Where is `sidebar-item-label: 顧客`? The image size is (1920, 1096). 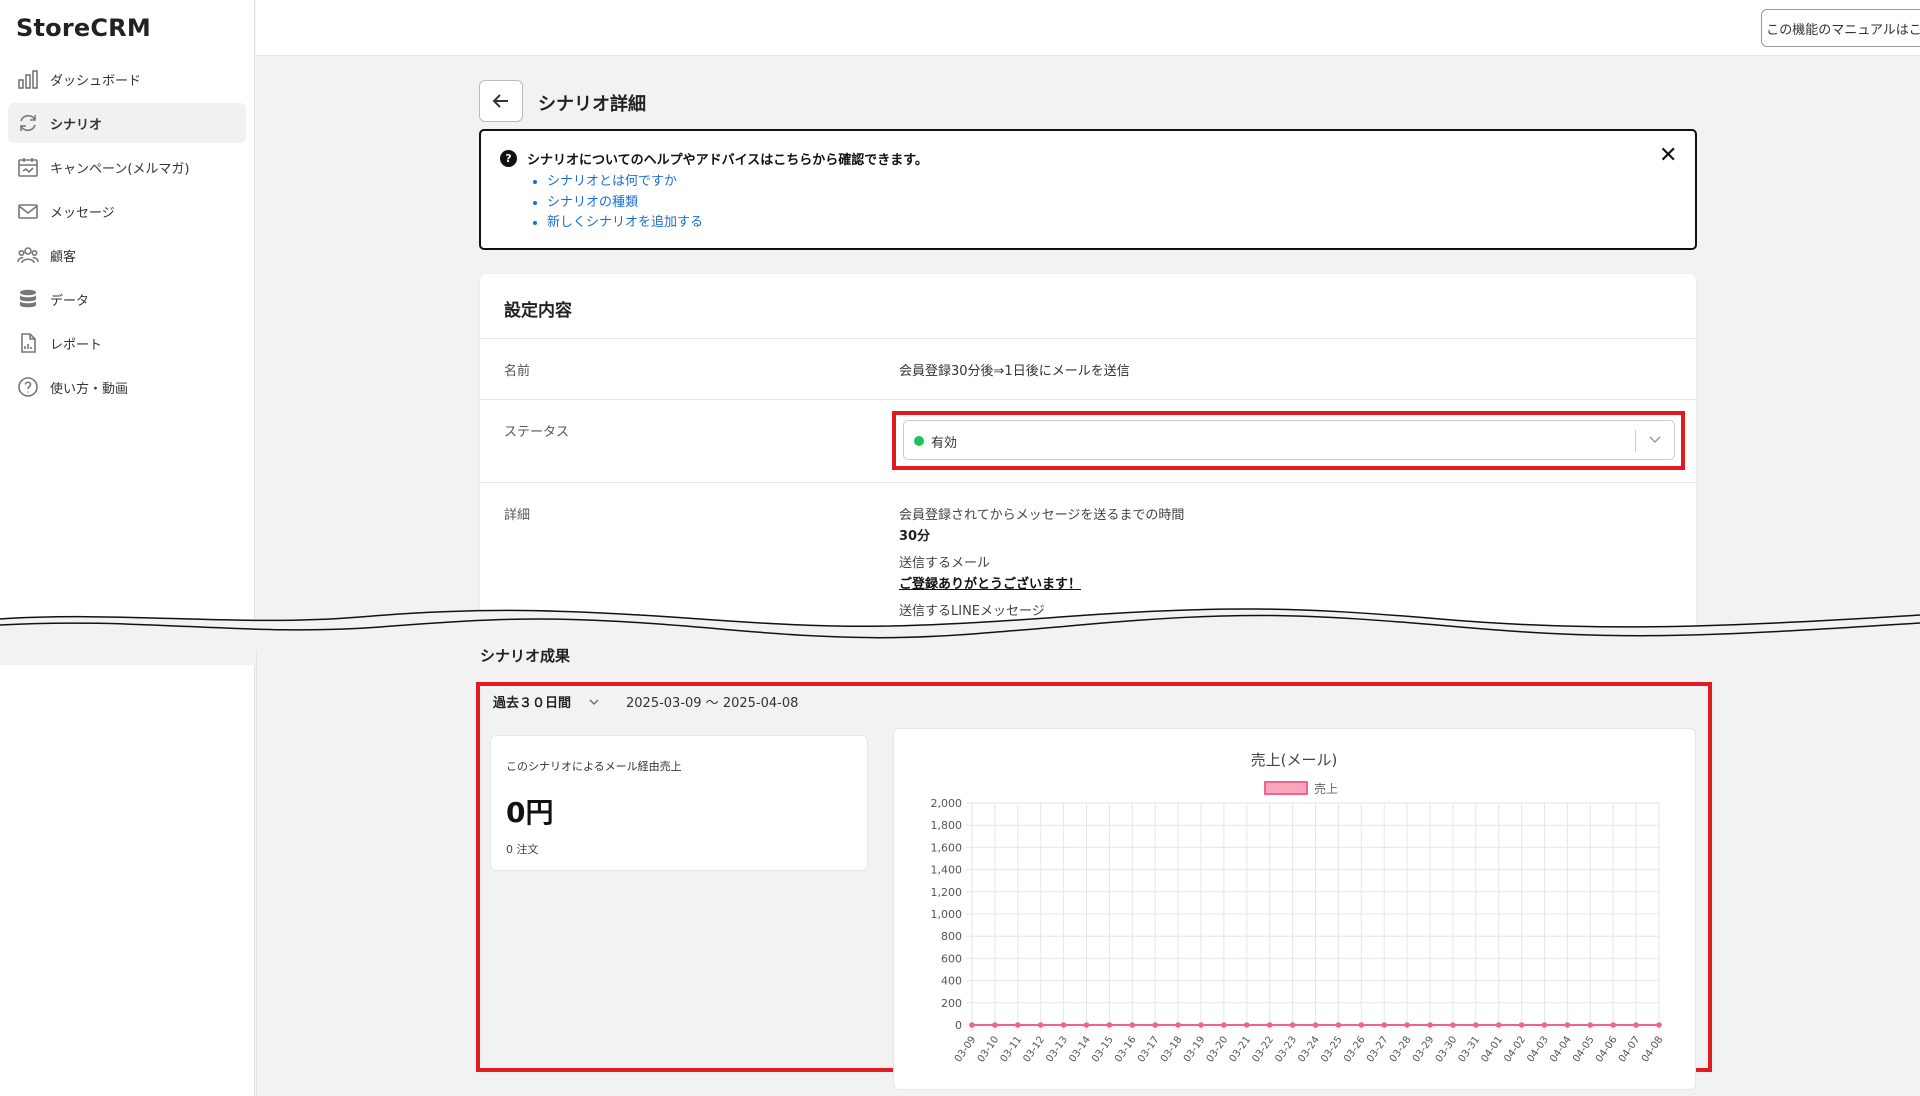 sidebar-item-label: 顧客 is located at coordinates (63, 257).